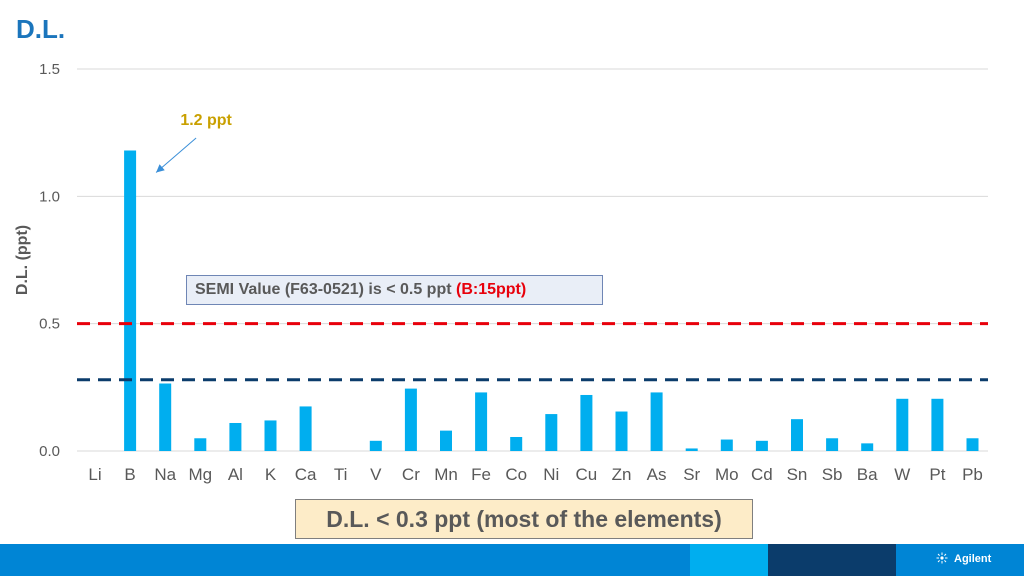 This screenshot has height=576, width=1024. Describe the element at coordinates (512, 560) in the screenshot. I see `footer-bar: Agilent` at that location.